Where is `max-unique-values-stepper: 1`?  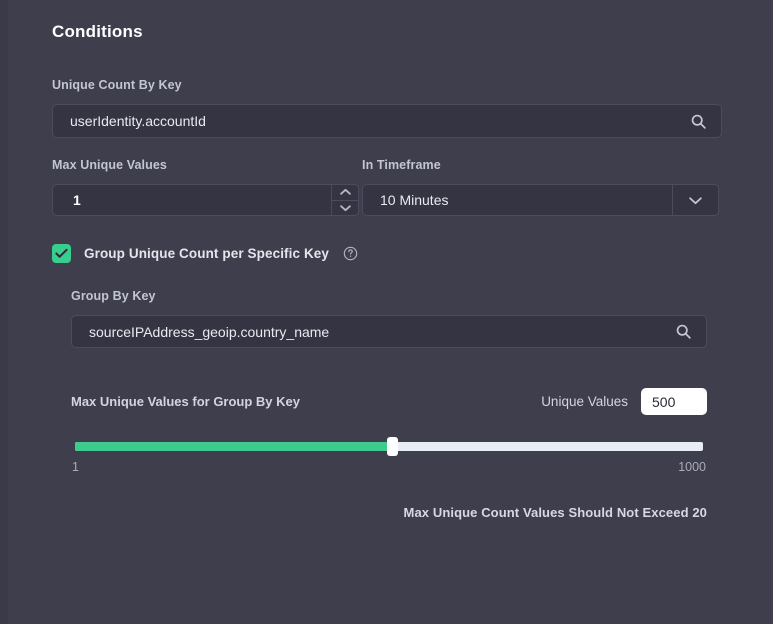 max-unique-values-stepper: 1 is located at coordinates (205, 200).